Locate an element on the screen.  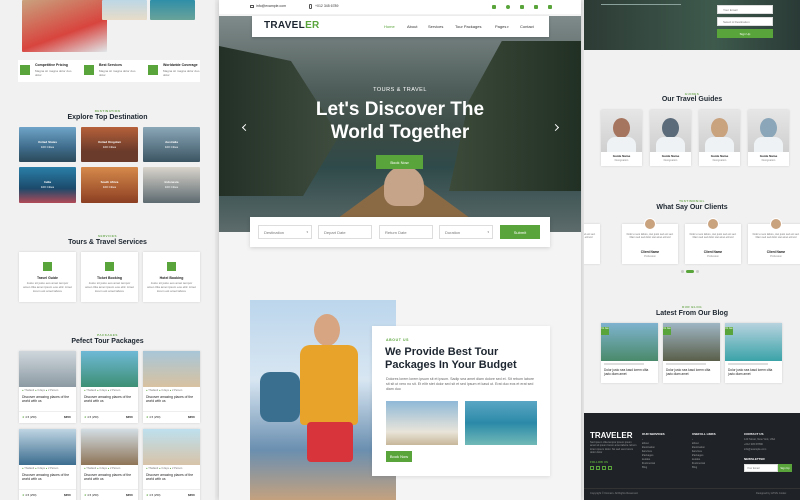
topbar-phone: +012 345 6789 is located at coordinates (326, 6).